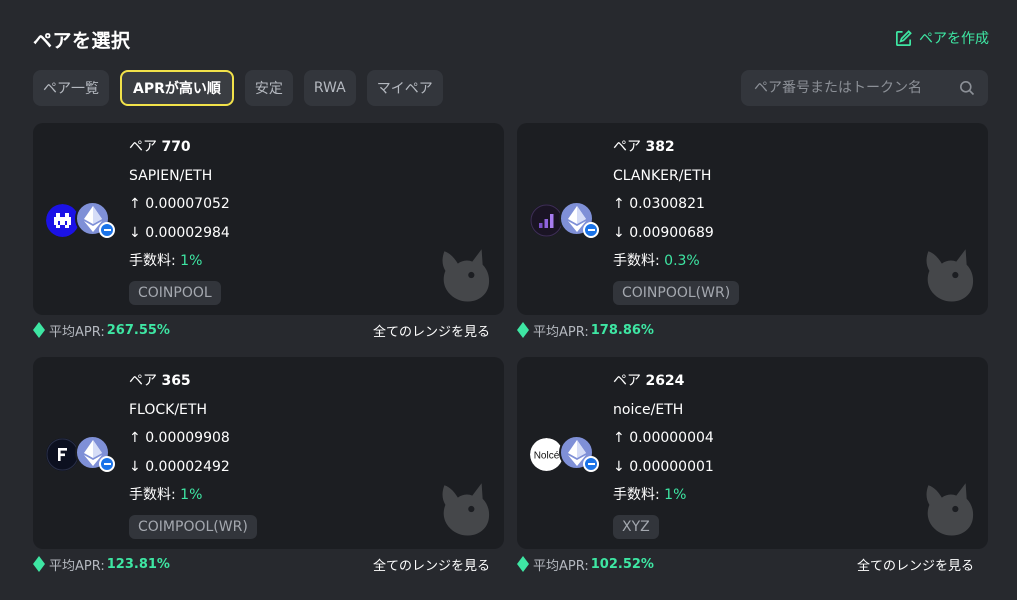 The height and width of the screenshot is (600, 1017). I want to click on token-pair-icons: Nolcé, so click(567, 455).